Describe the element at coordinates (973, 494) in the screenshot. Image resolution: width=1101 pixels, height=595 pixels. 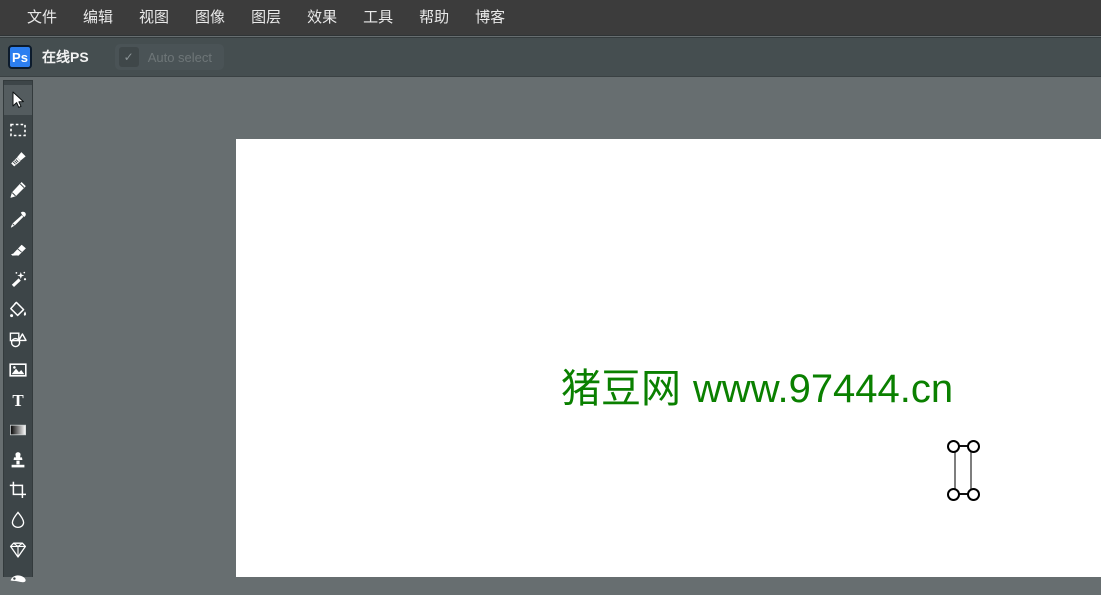
I see `transform-handle-bottom-right` at that location.